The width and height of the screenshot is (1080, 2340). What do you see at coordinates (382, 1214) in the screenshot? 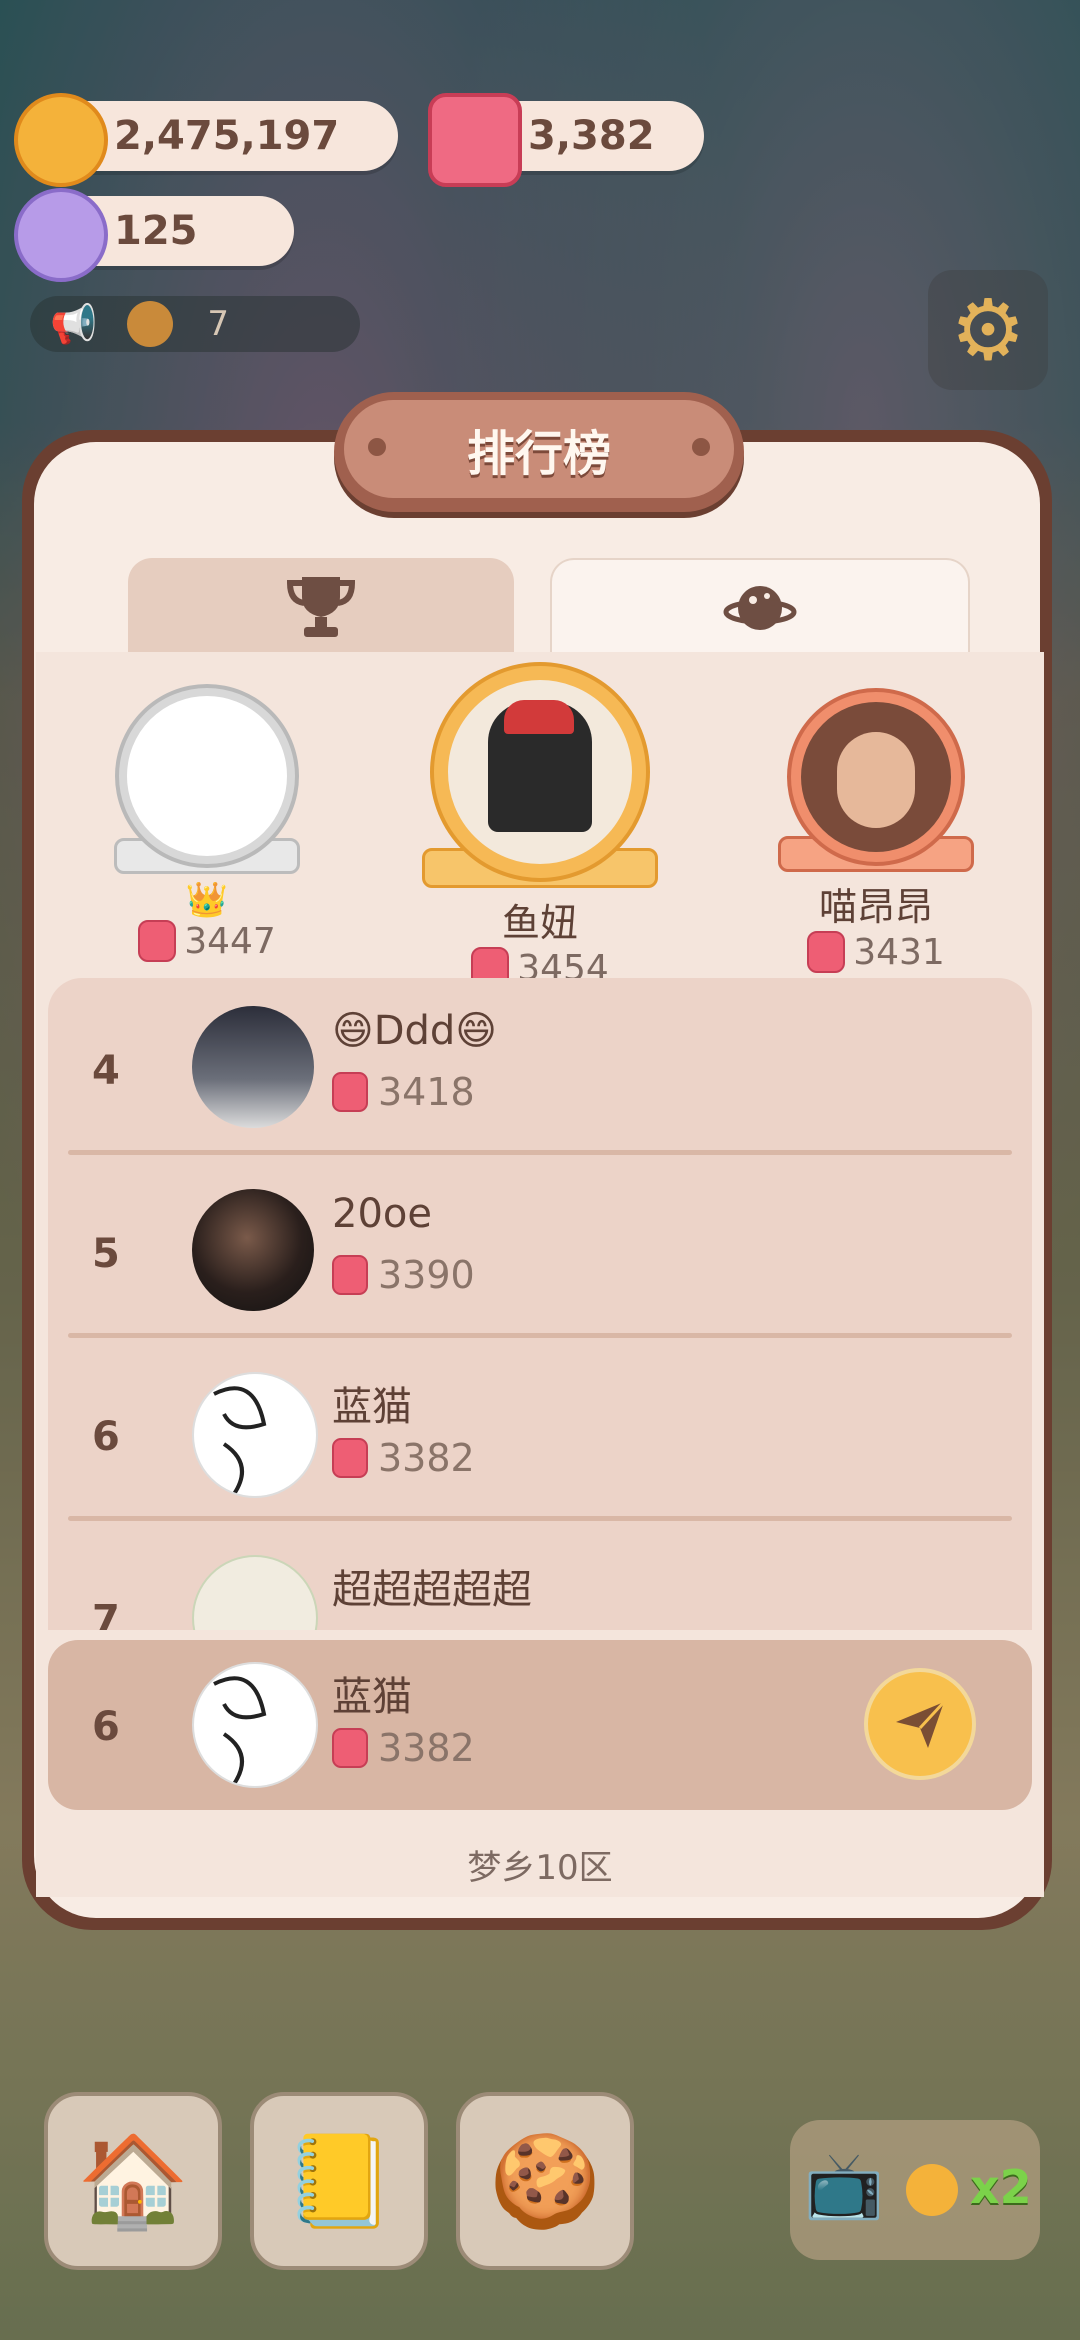
I see `row-name: 20oe` at bounding box center [382, 1214].